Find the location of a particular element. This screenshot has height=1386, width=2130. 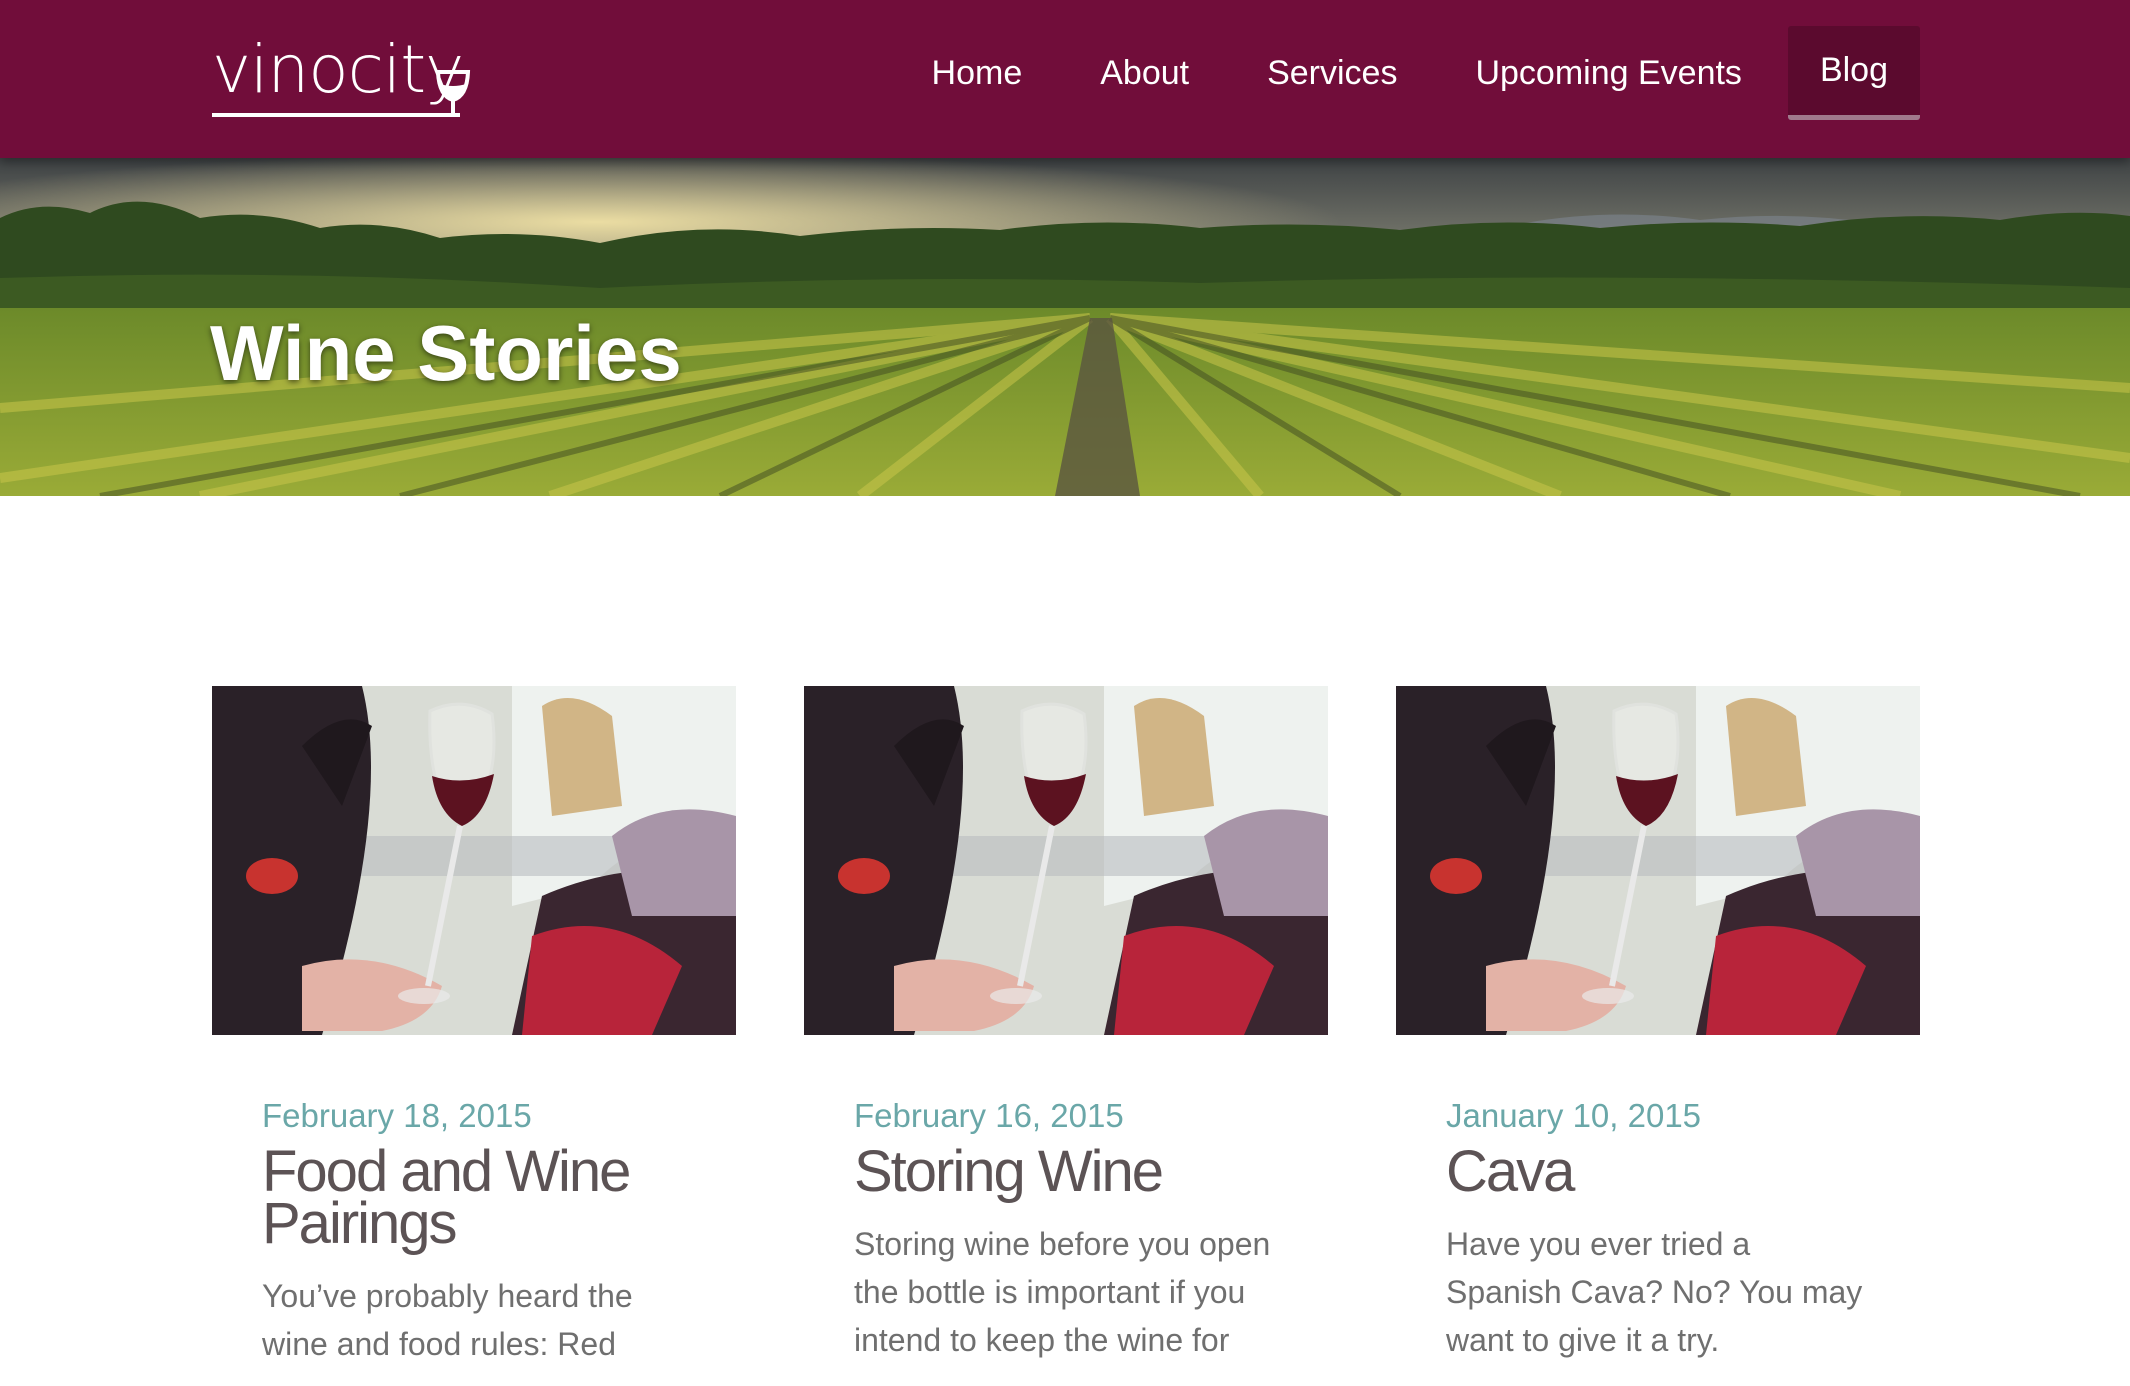

wine-glass-logo-icon is located at coordinates (341, 93).